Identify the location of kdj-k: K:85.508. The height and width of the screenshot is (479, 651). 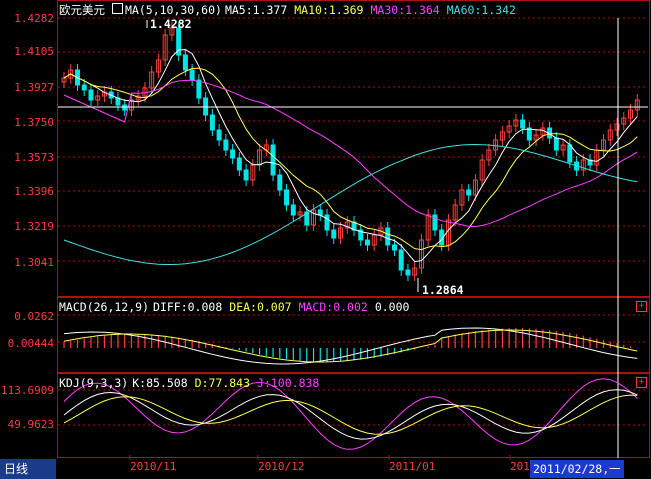
(160, 383).